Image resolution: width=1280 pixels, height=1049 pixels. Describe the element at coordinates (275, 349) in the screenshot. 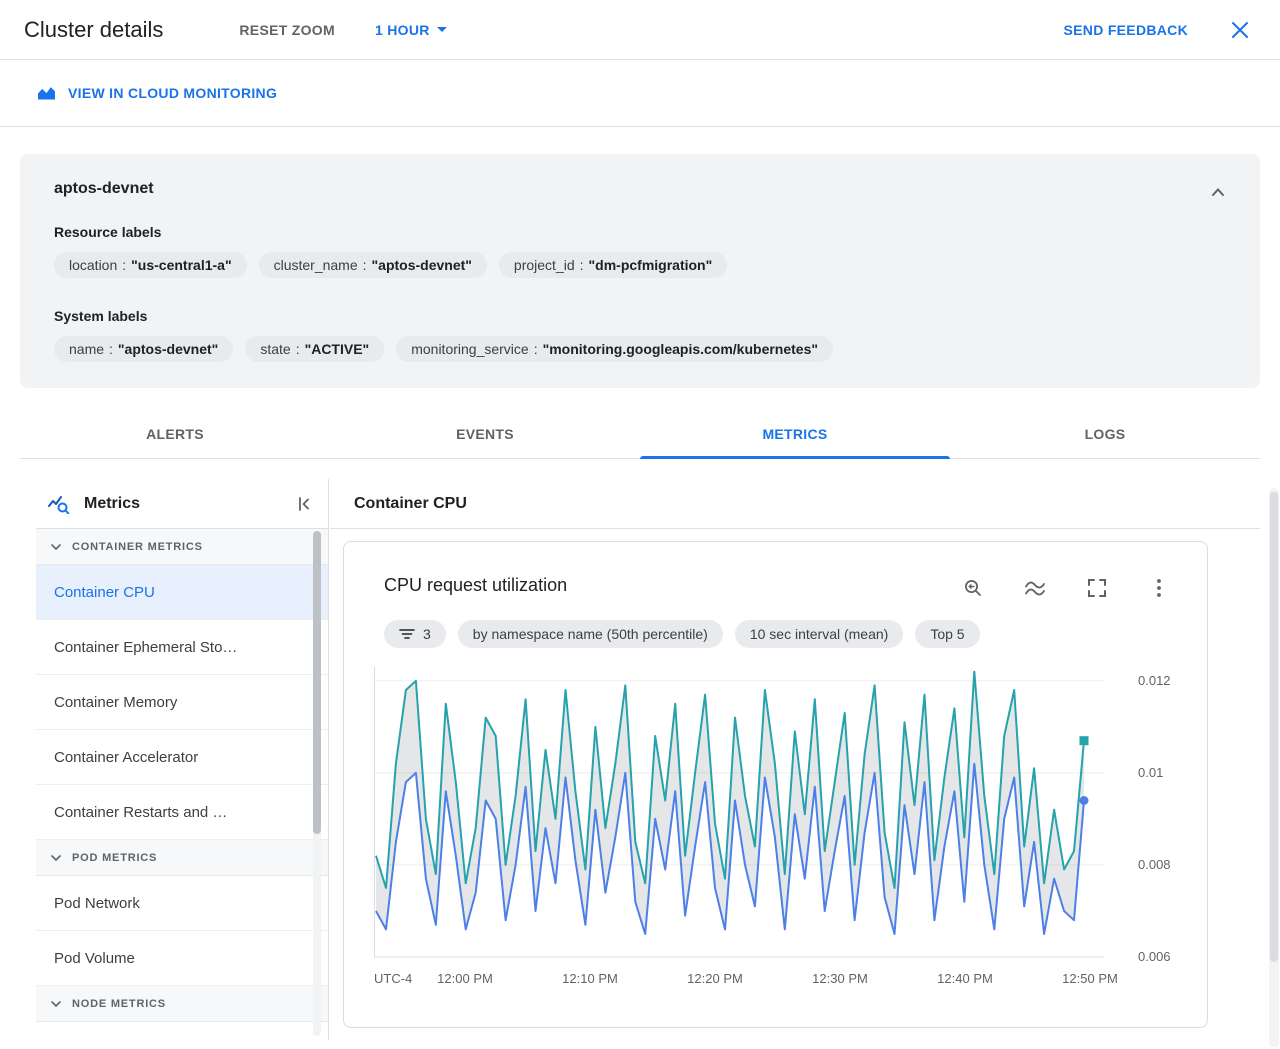

I see `label-key: state` at that location.